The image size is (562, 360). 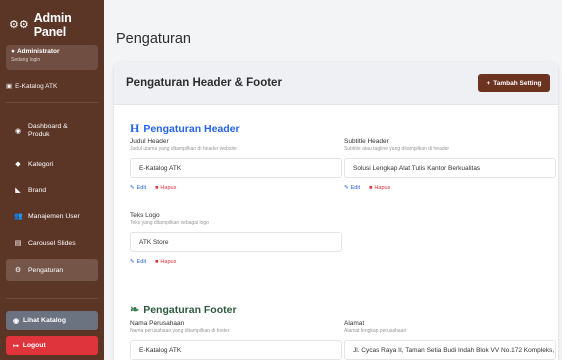 I want to click on catalog-link: ▣ E-Katalog ATK, so click(x=32, y=86).